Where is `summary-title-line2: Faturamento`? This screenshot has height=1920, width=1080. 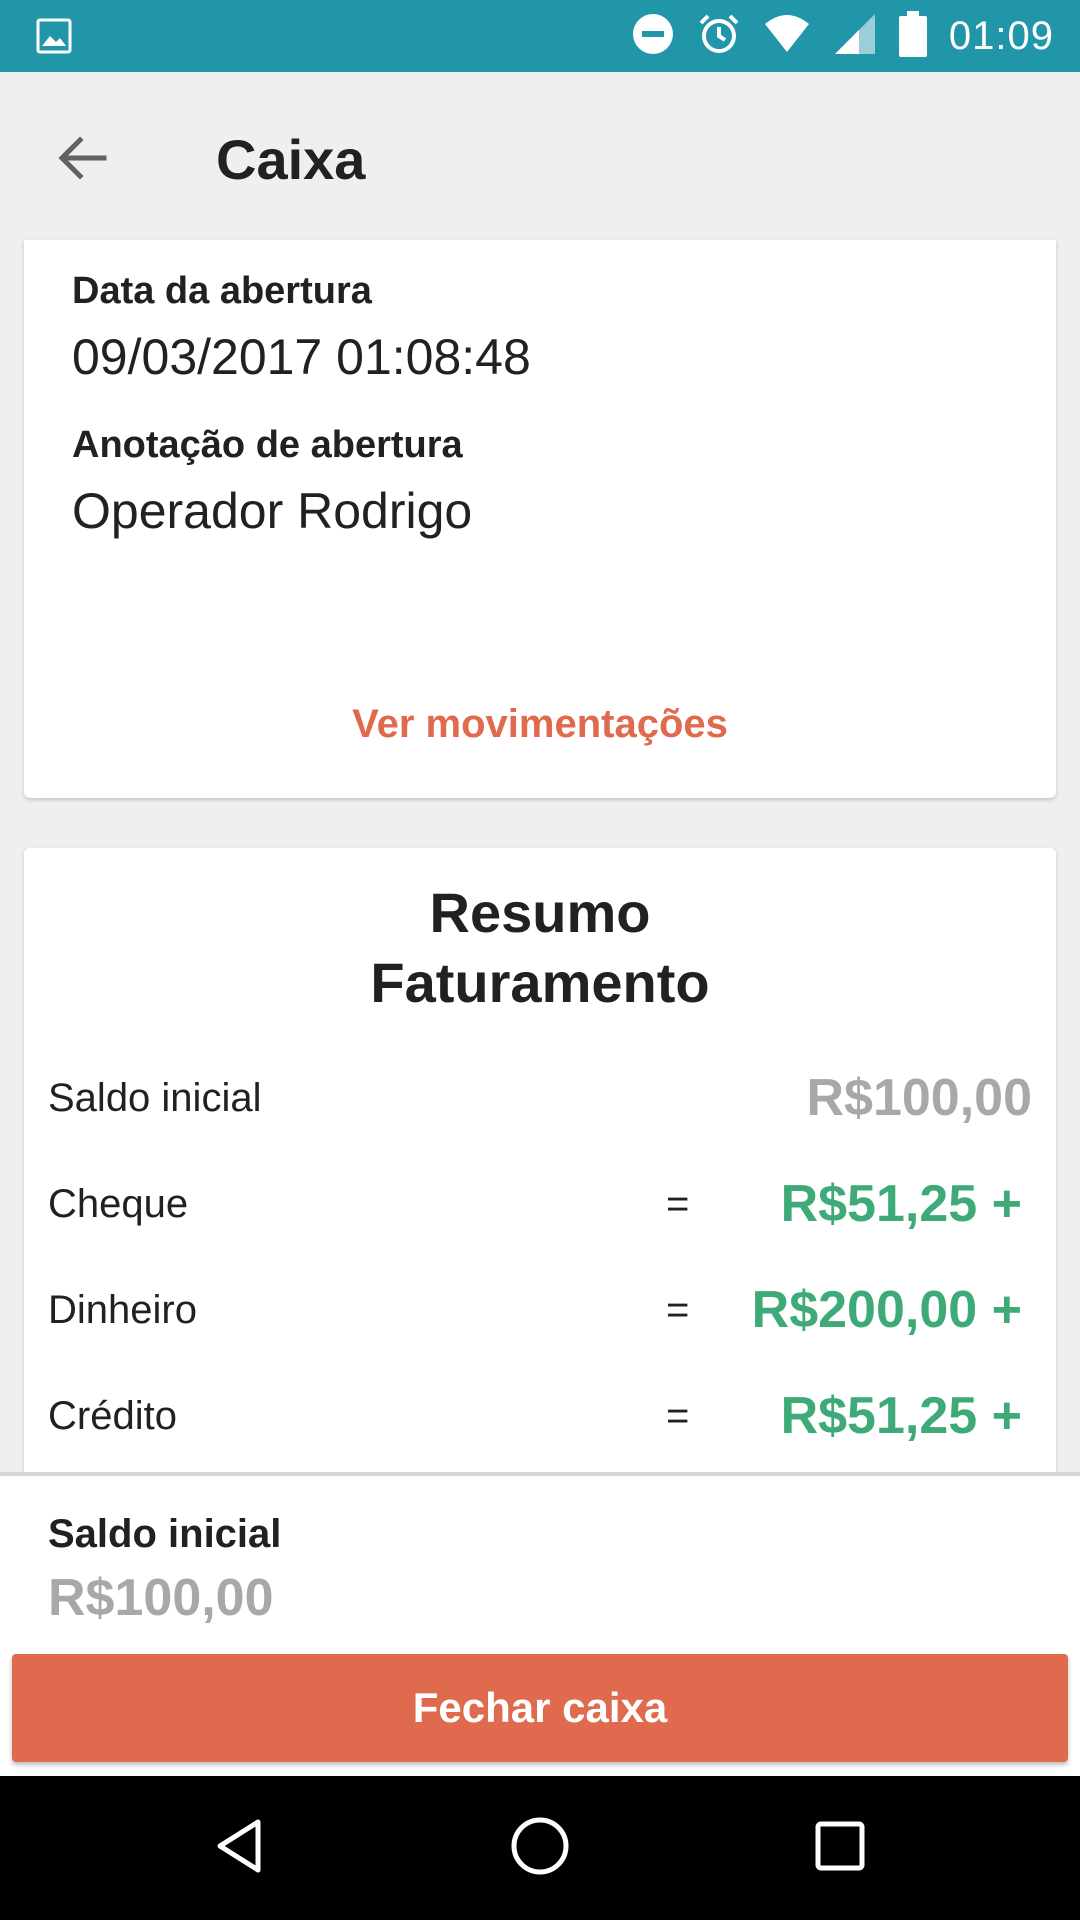
summary-title-line2: Faturamento is located at coordinates (540, 982).